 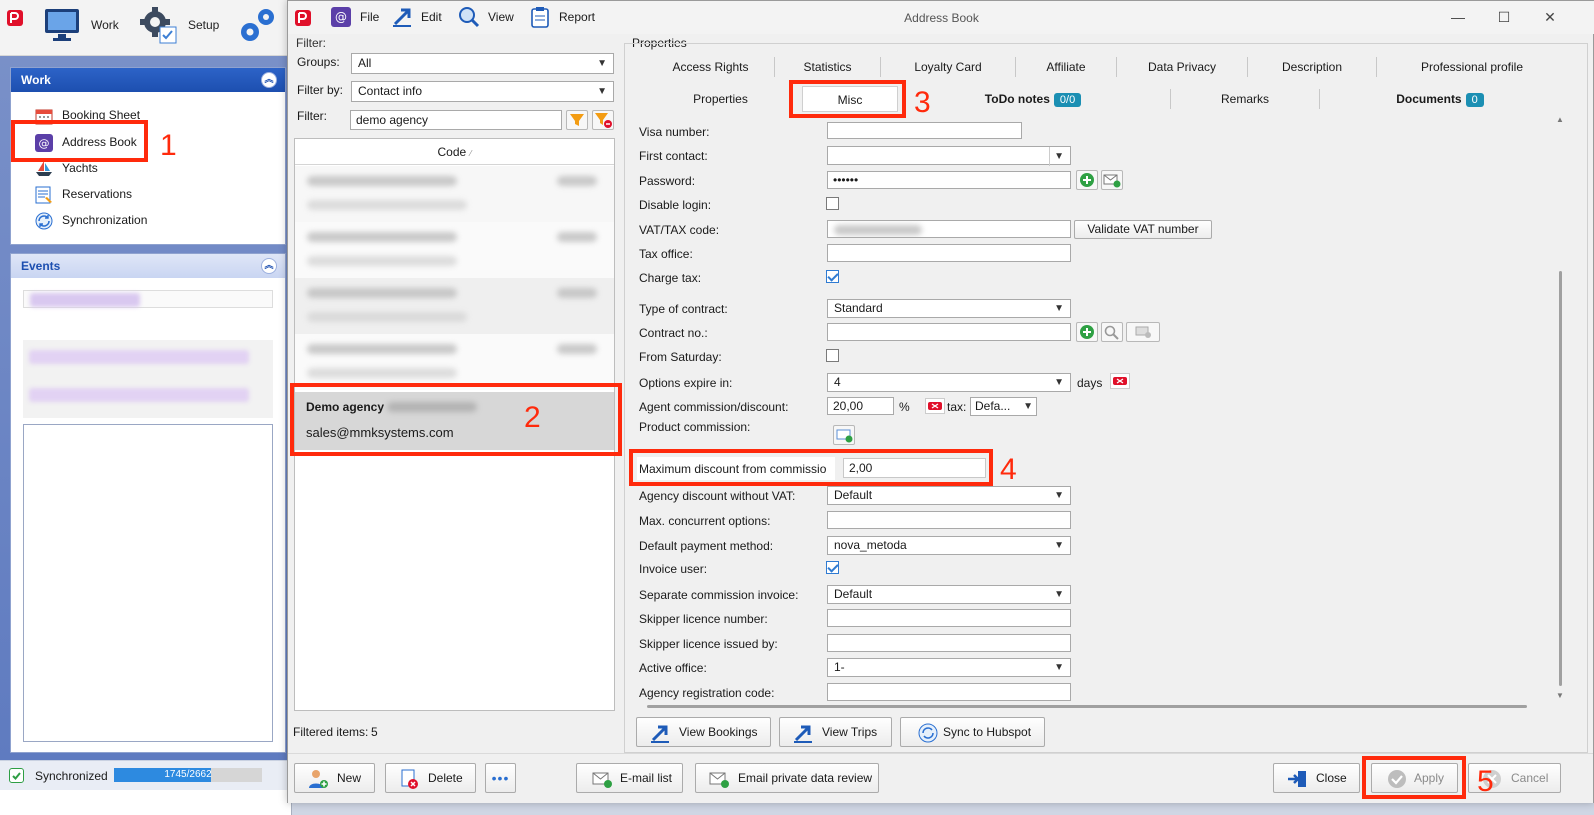 What do you see at coordinates (949, 545) in the screenshot?
I see `default-payment-select: nova_metoda ▼` at bounding box center [949, 545].